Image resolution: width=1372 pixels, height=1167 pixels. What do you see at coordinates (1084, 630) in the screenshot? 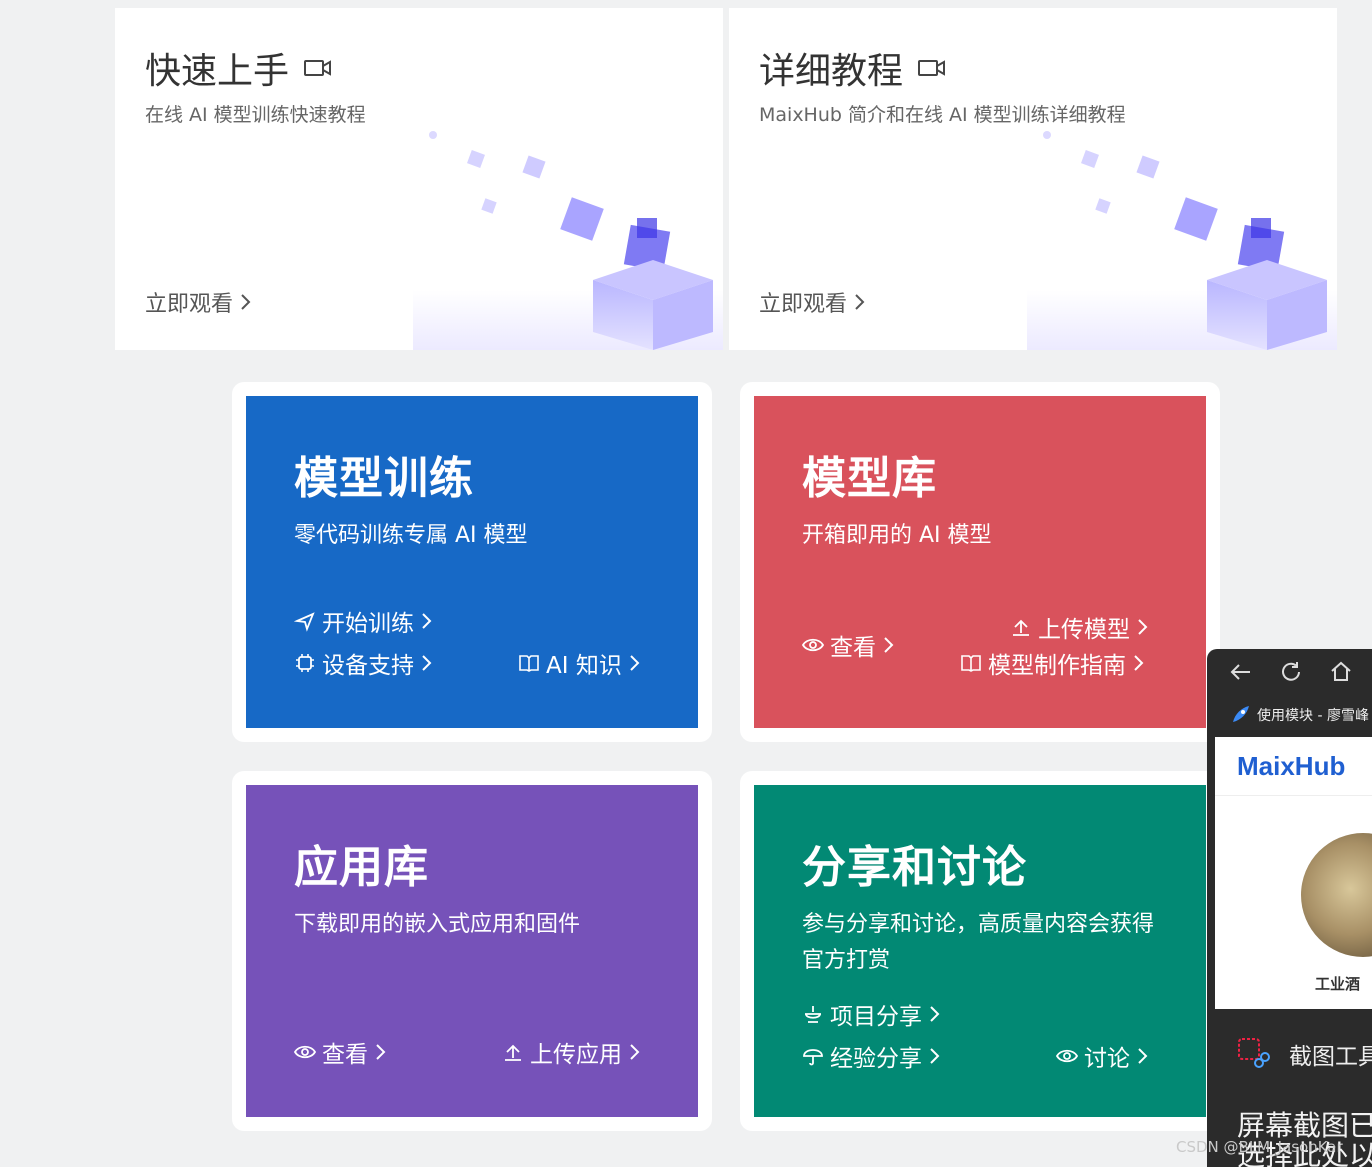
I see `upload-model-label: 上传模型` at bounding box center [1084, 630].